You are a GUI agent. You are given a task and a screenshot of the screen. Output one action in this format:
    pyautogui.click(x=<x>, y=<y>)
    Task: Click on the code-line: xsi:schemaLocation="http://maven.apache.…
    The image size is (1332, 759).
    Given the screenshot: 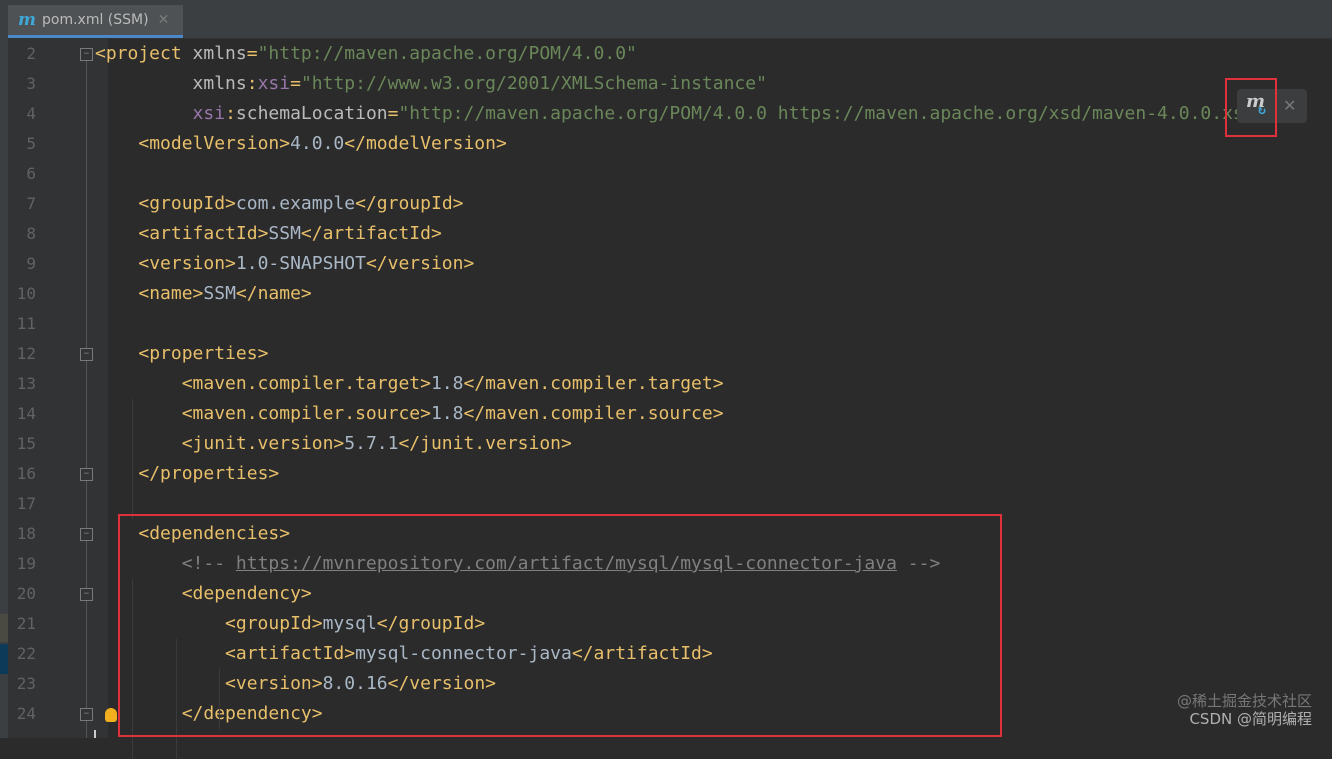 What is the action you would take?
    pyautogui.click(x=686, y=114)
    